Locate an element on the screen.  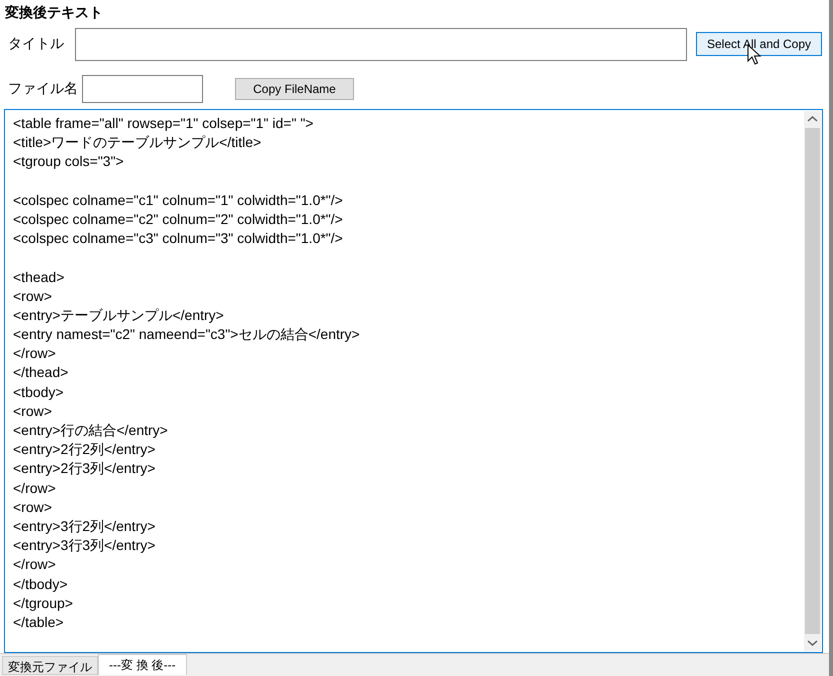
code-line: <entry>2行3列</entry> is located at coordinates (84, 468).